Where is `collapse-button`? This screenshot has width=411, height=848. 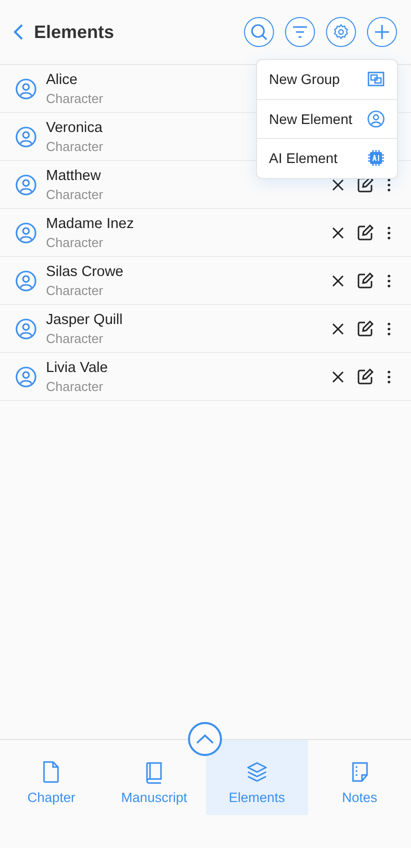
collapse-button is located at coordinates (205, 739).